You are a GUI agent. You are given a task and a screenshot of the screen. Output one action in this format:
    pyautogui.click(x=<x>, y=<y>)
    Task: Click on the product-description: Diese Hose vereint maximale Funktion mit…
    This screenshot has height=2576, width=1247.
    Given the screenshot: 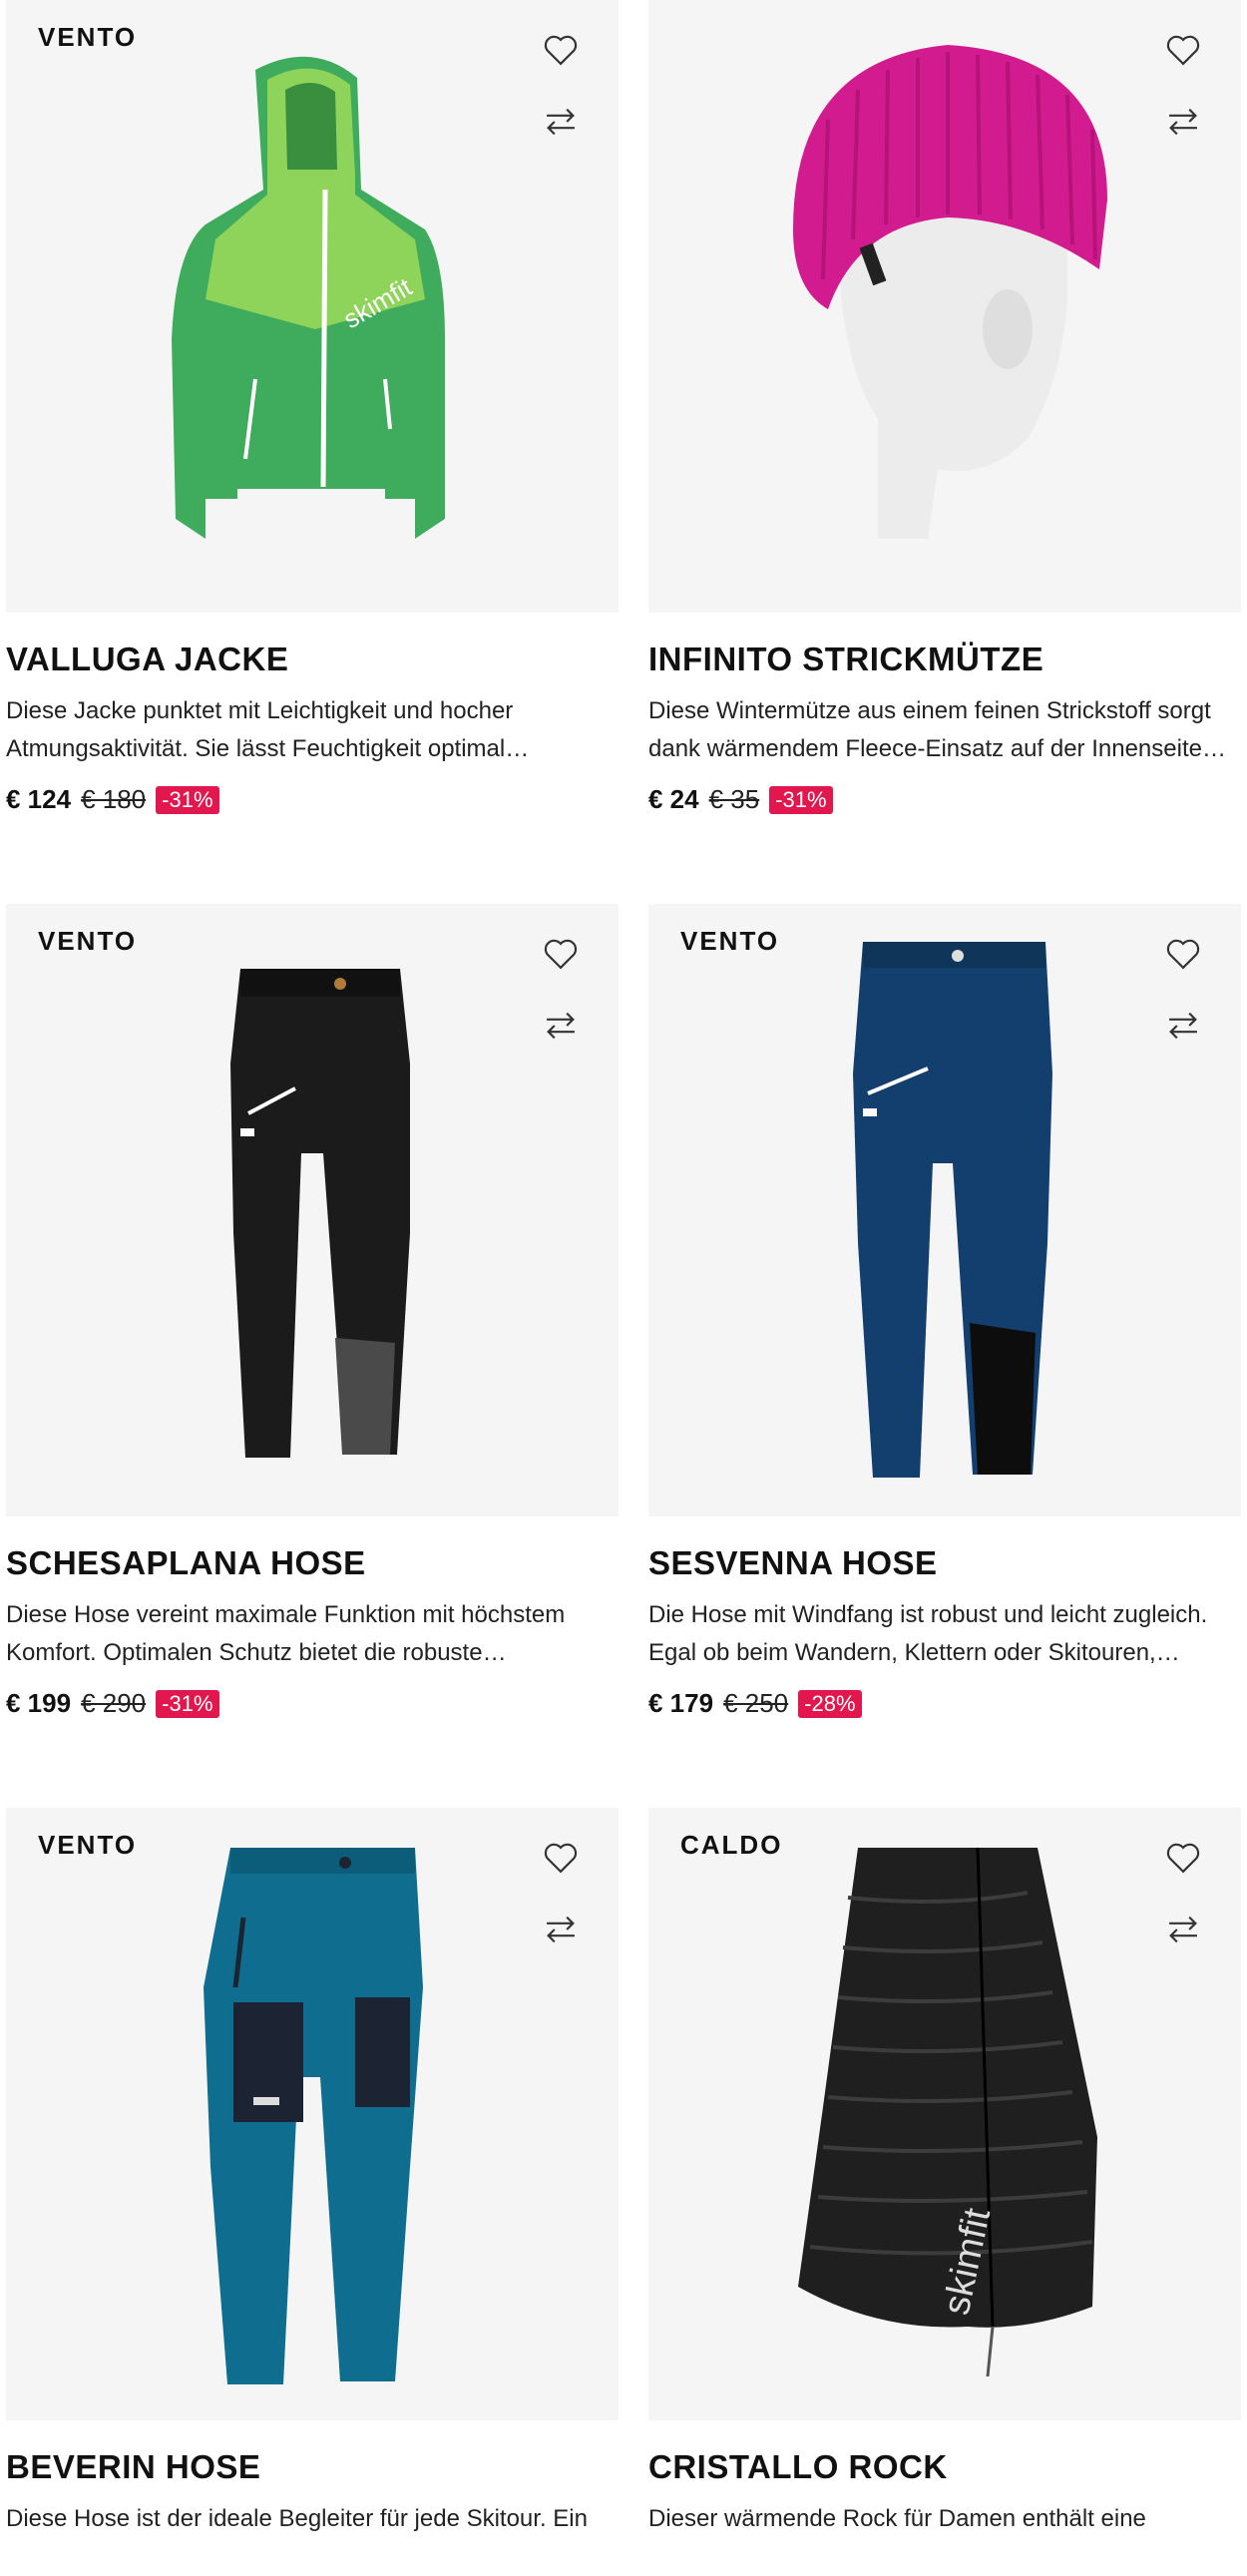 What is the action you would take?
    pyautogui.click(x=286, y=1633)
    